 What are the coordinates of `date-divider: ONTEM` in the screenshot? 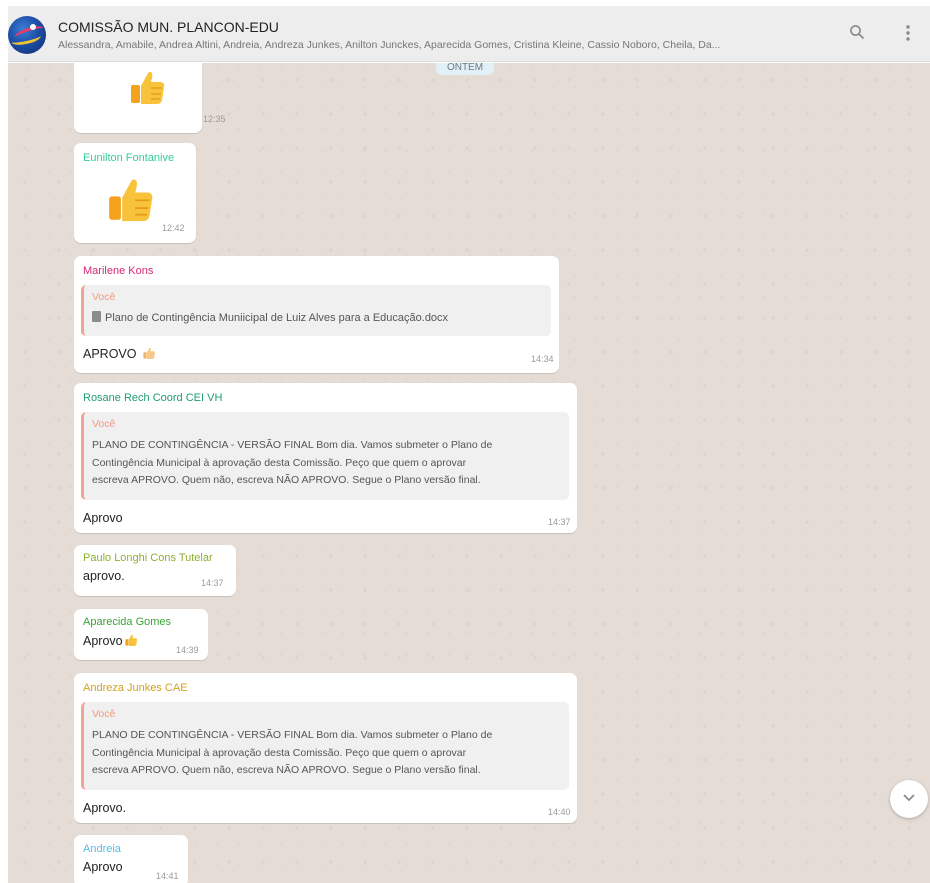 It's located at (465, 69).